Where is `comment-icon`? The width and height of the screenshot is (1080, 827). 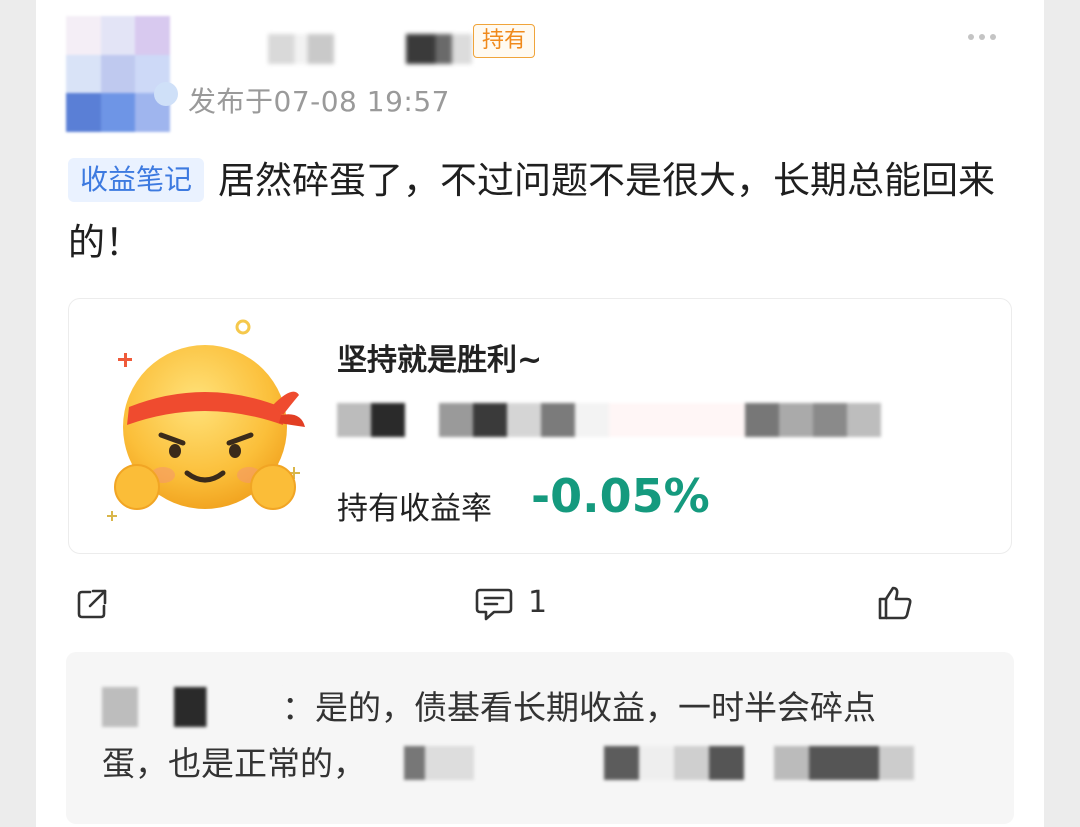
comment-icon is located at coordinates (494, 604).